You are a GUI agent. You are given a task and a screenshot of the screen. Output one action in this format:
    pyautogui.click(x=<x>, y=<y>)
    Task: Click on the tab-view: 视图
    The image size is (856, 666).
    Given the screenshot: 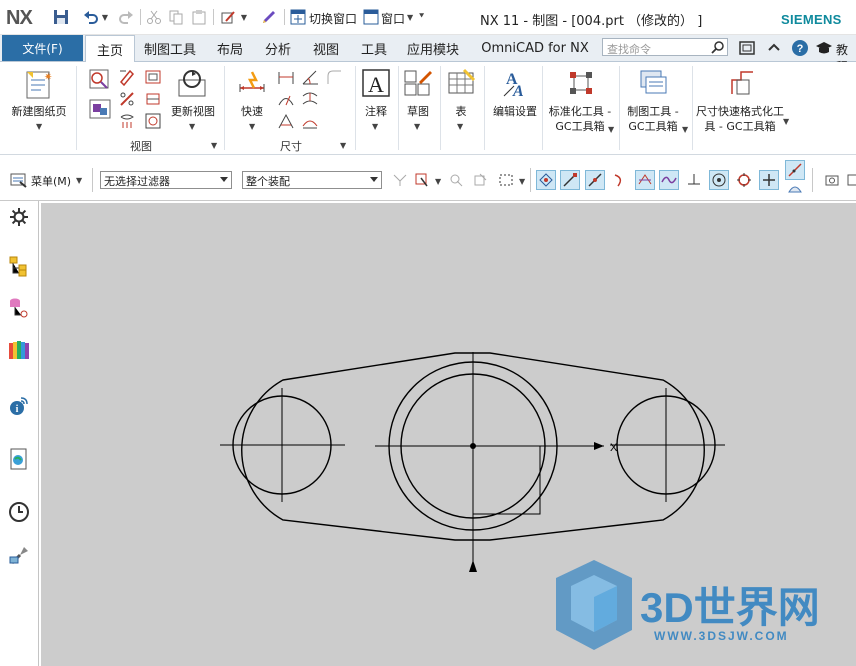 What is the action you would take?
    pyautogui.click(x=326, y=48)
    